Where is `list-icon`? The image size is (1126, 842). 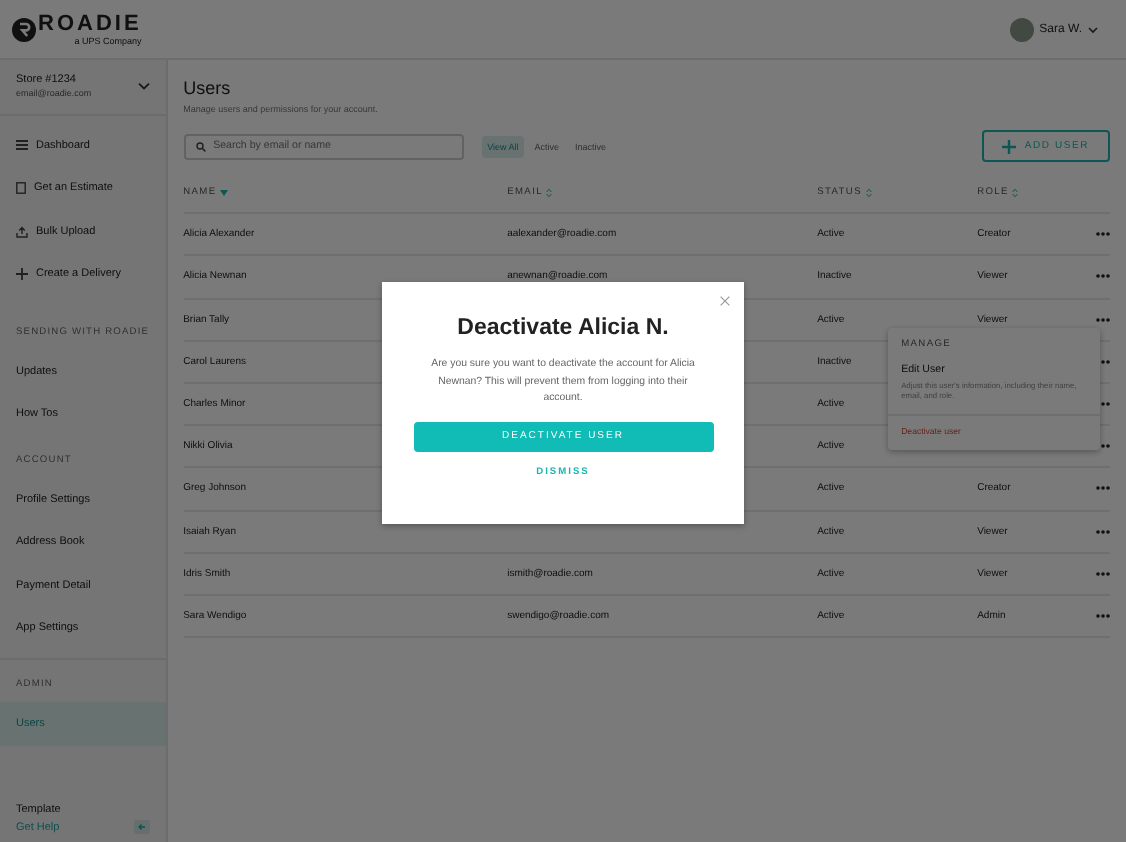 list-icon is located at coordinates (22, 145).